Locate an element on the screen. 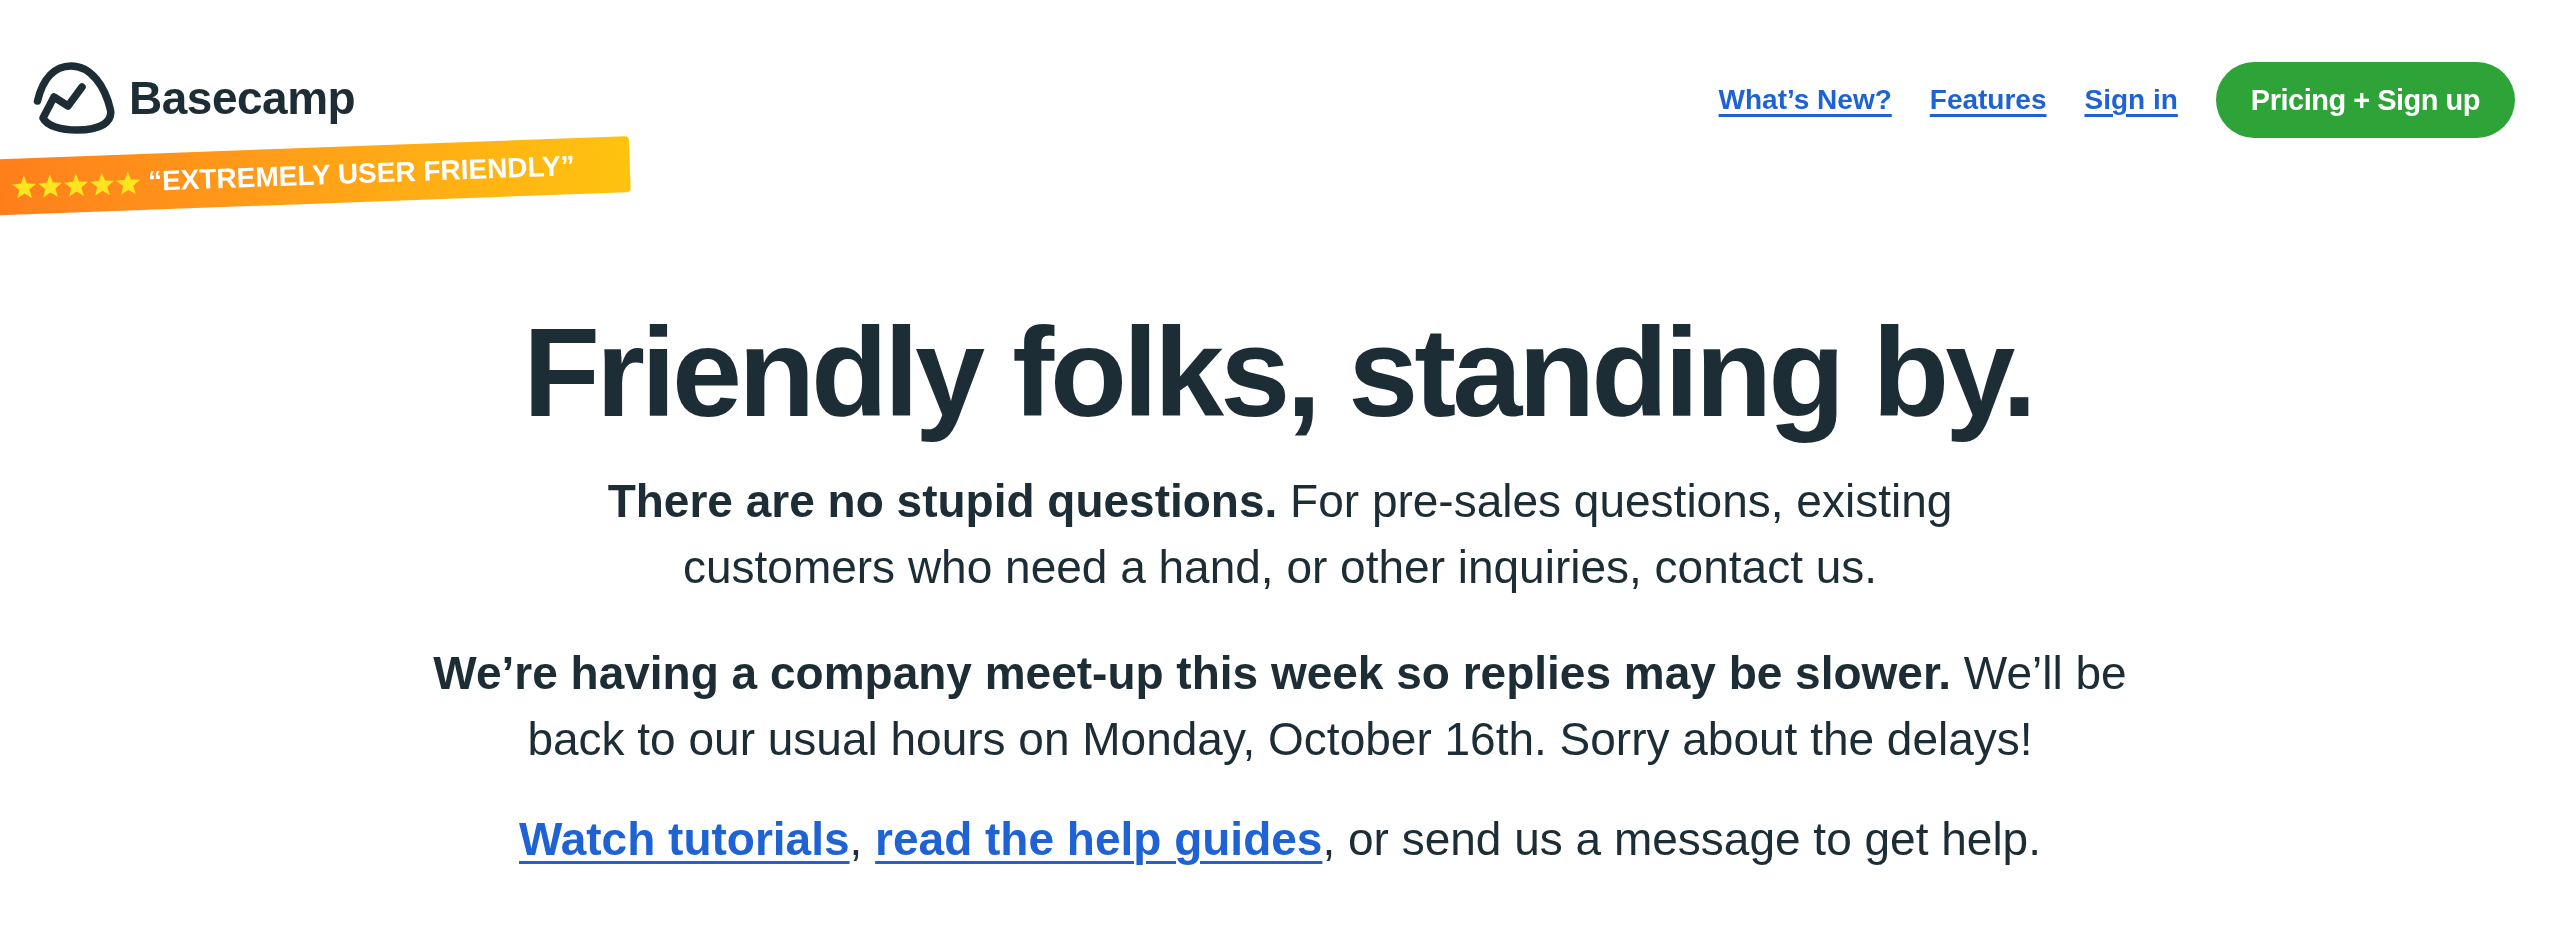  text-link: Watch tutorials is located at coordinates (684, 838).